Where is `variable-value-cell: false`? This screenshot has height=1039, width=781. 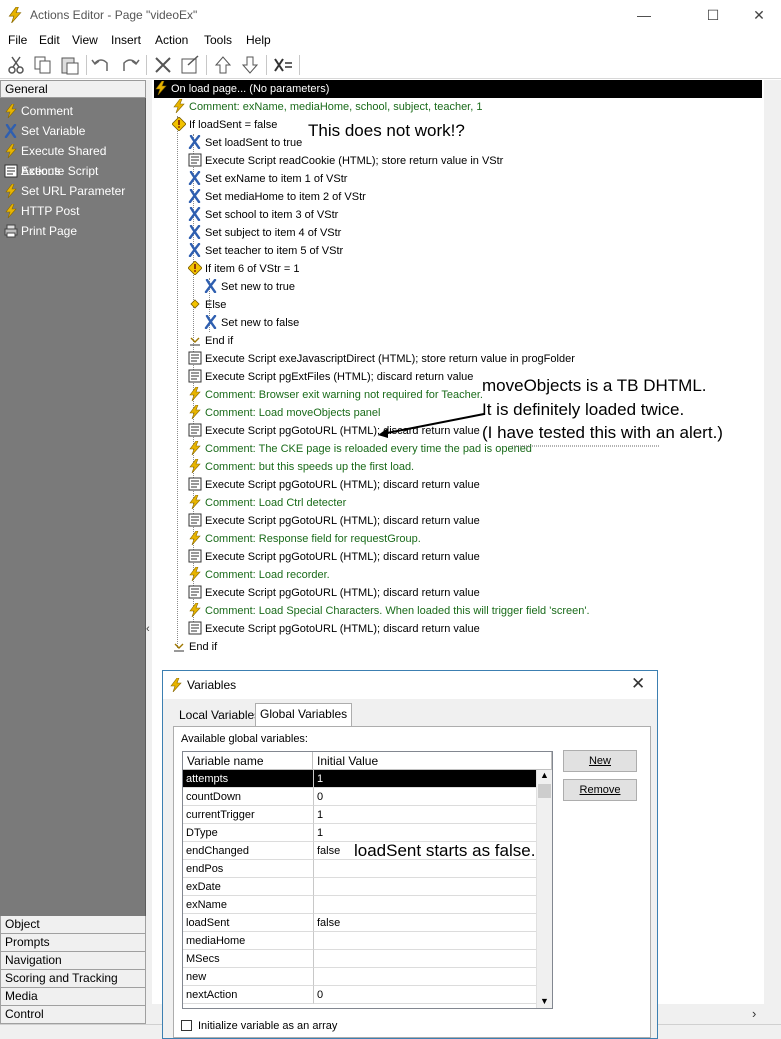
variable-value-cell: false is located at coordinates (424, 923).